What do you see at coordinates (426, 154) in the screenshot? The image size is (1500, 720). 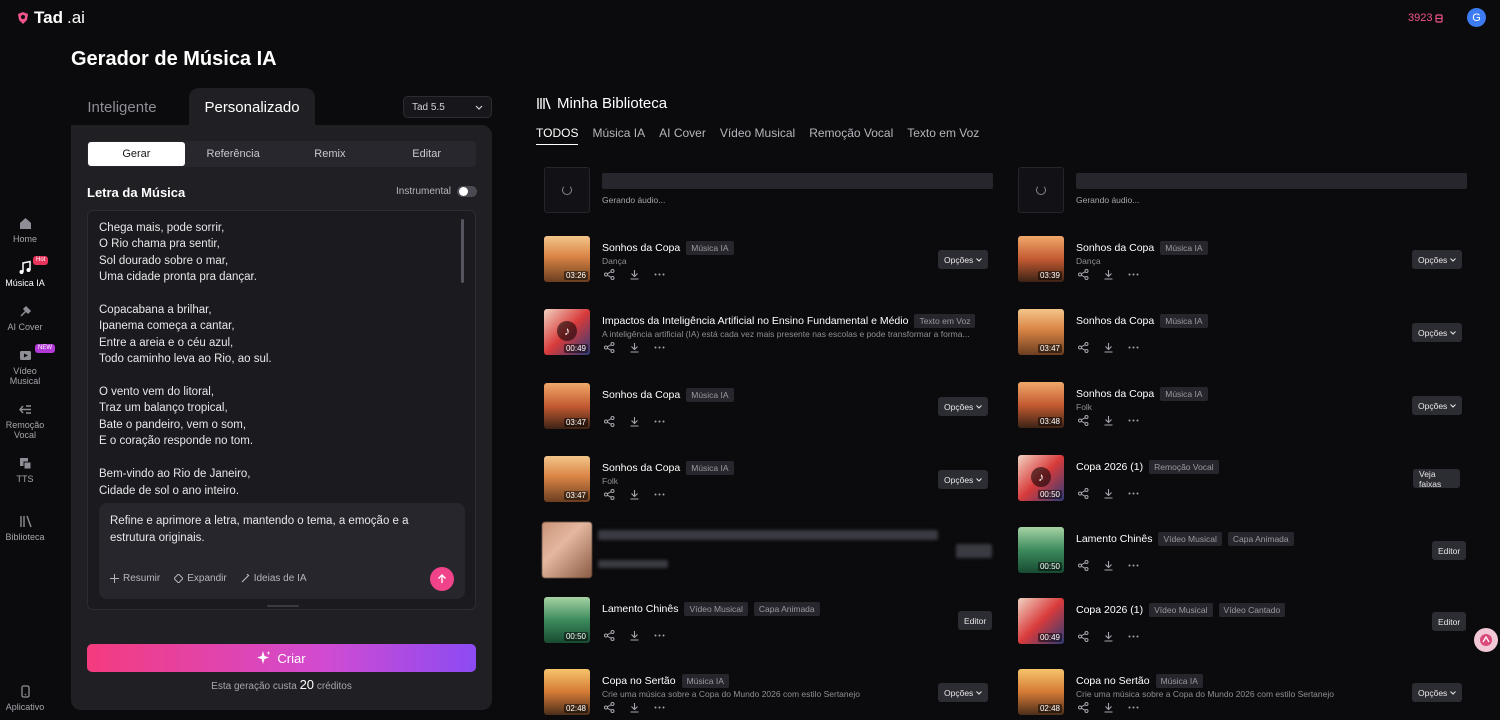 I see `tab-editar: Editar` at bounding box center [426, 154].